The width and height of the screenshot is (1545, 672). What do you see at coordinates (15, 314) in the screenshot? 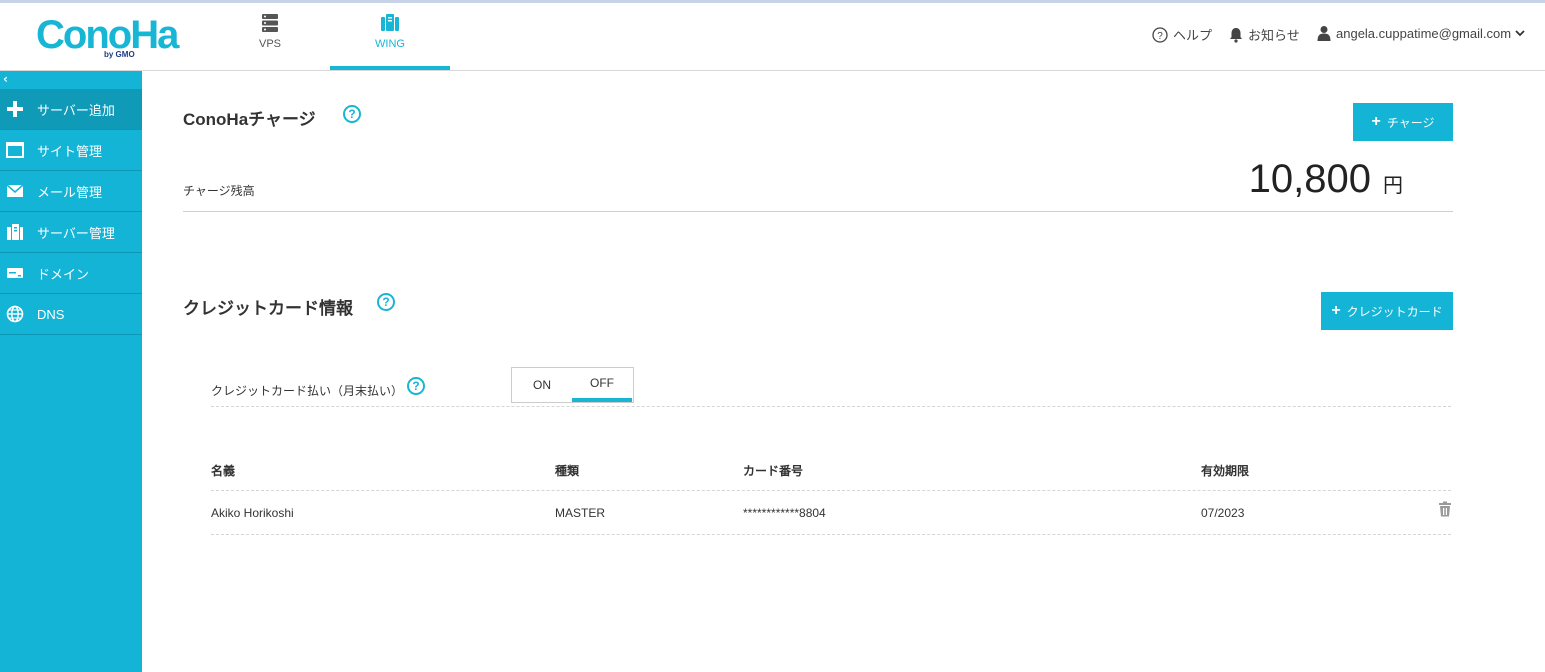
I see `globe-icon` at bounding box center [15, 314].